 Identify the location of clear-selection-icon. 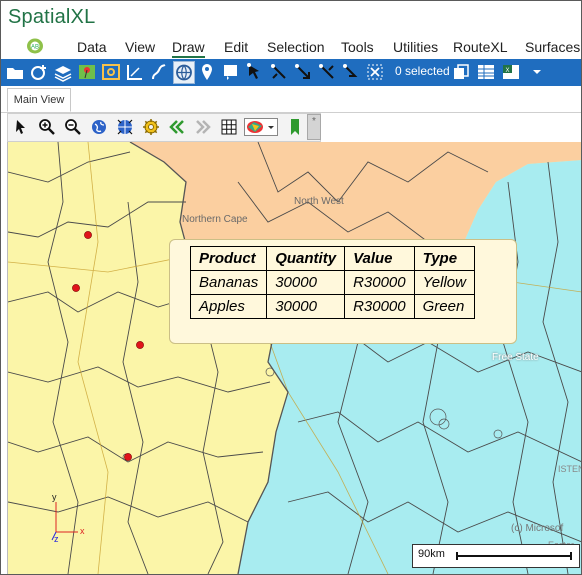
(375, 72).